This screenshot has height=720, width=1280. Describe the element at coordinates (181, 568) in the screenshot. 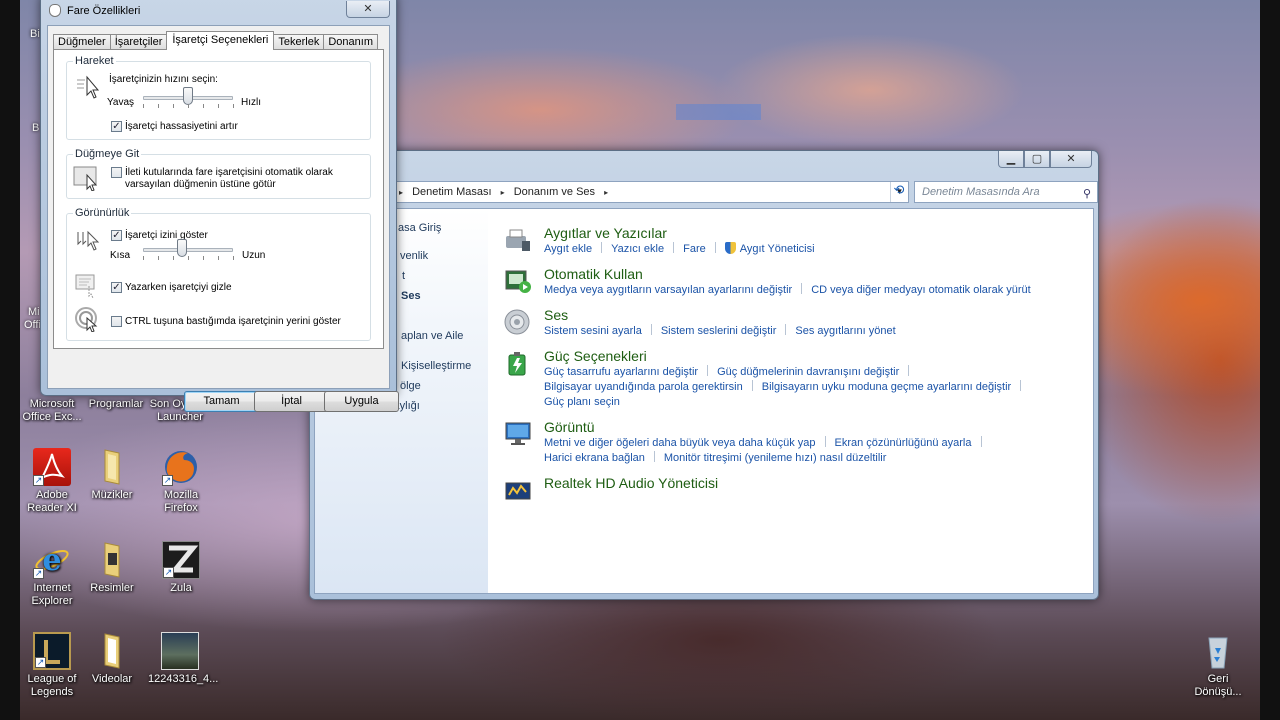

I see `desktop-icon-zula: ↗ Zula` at that location.